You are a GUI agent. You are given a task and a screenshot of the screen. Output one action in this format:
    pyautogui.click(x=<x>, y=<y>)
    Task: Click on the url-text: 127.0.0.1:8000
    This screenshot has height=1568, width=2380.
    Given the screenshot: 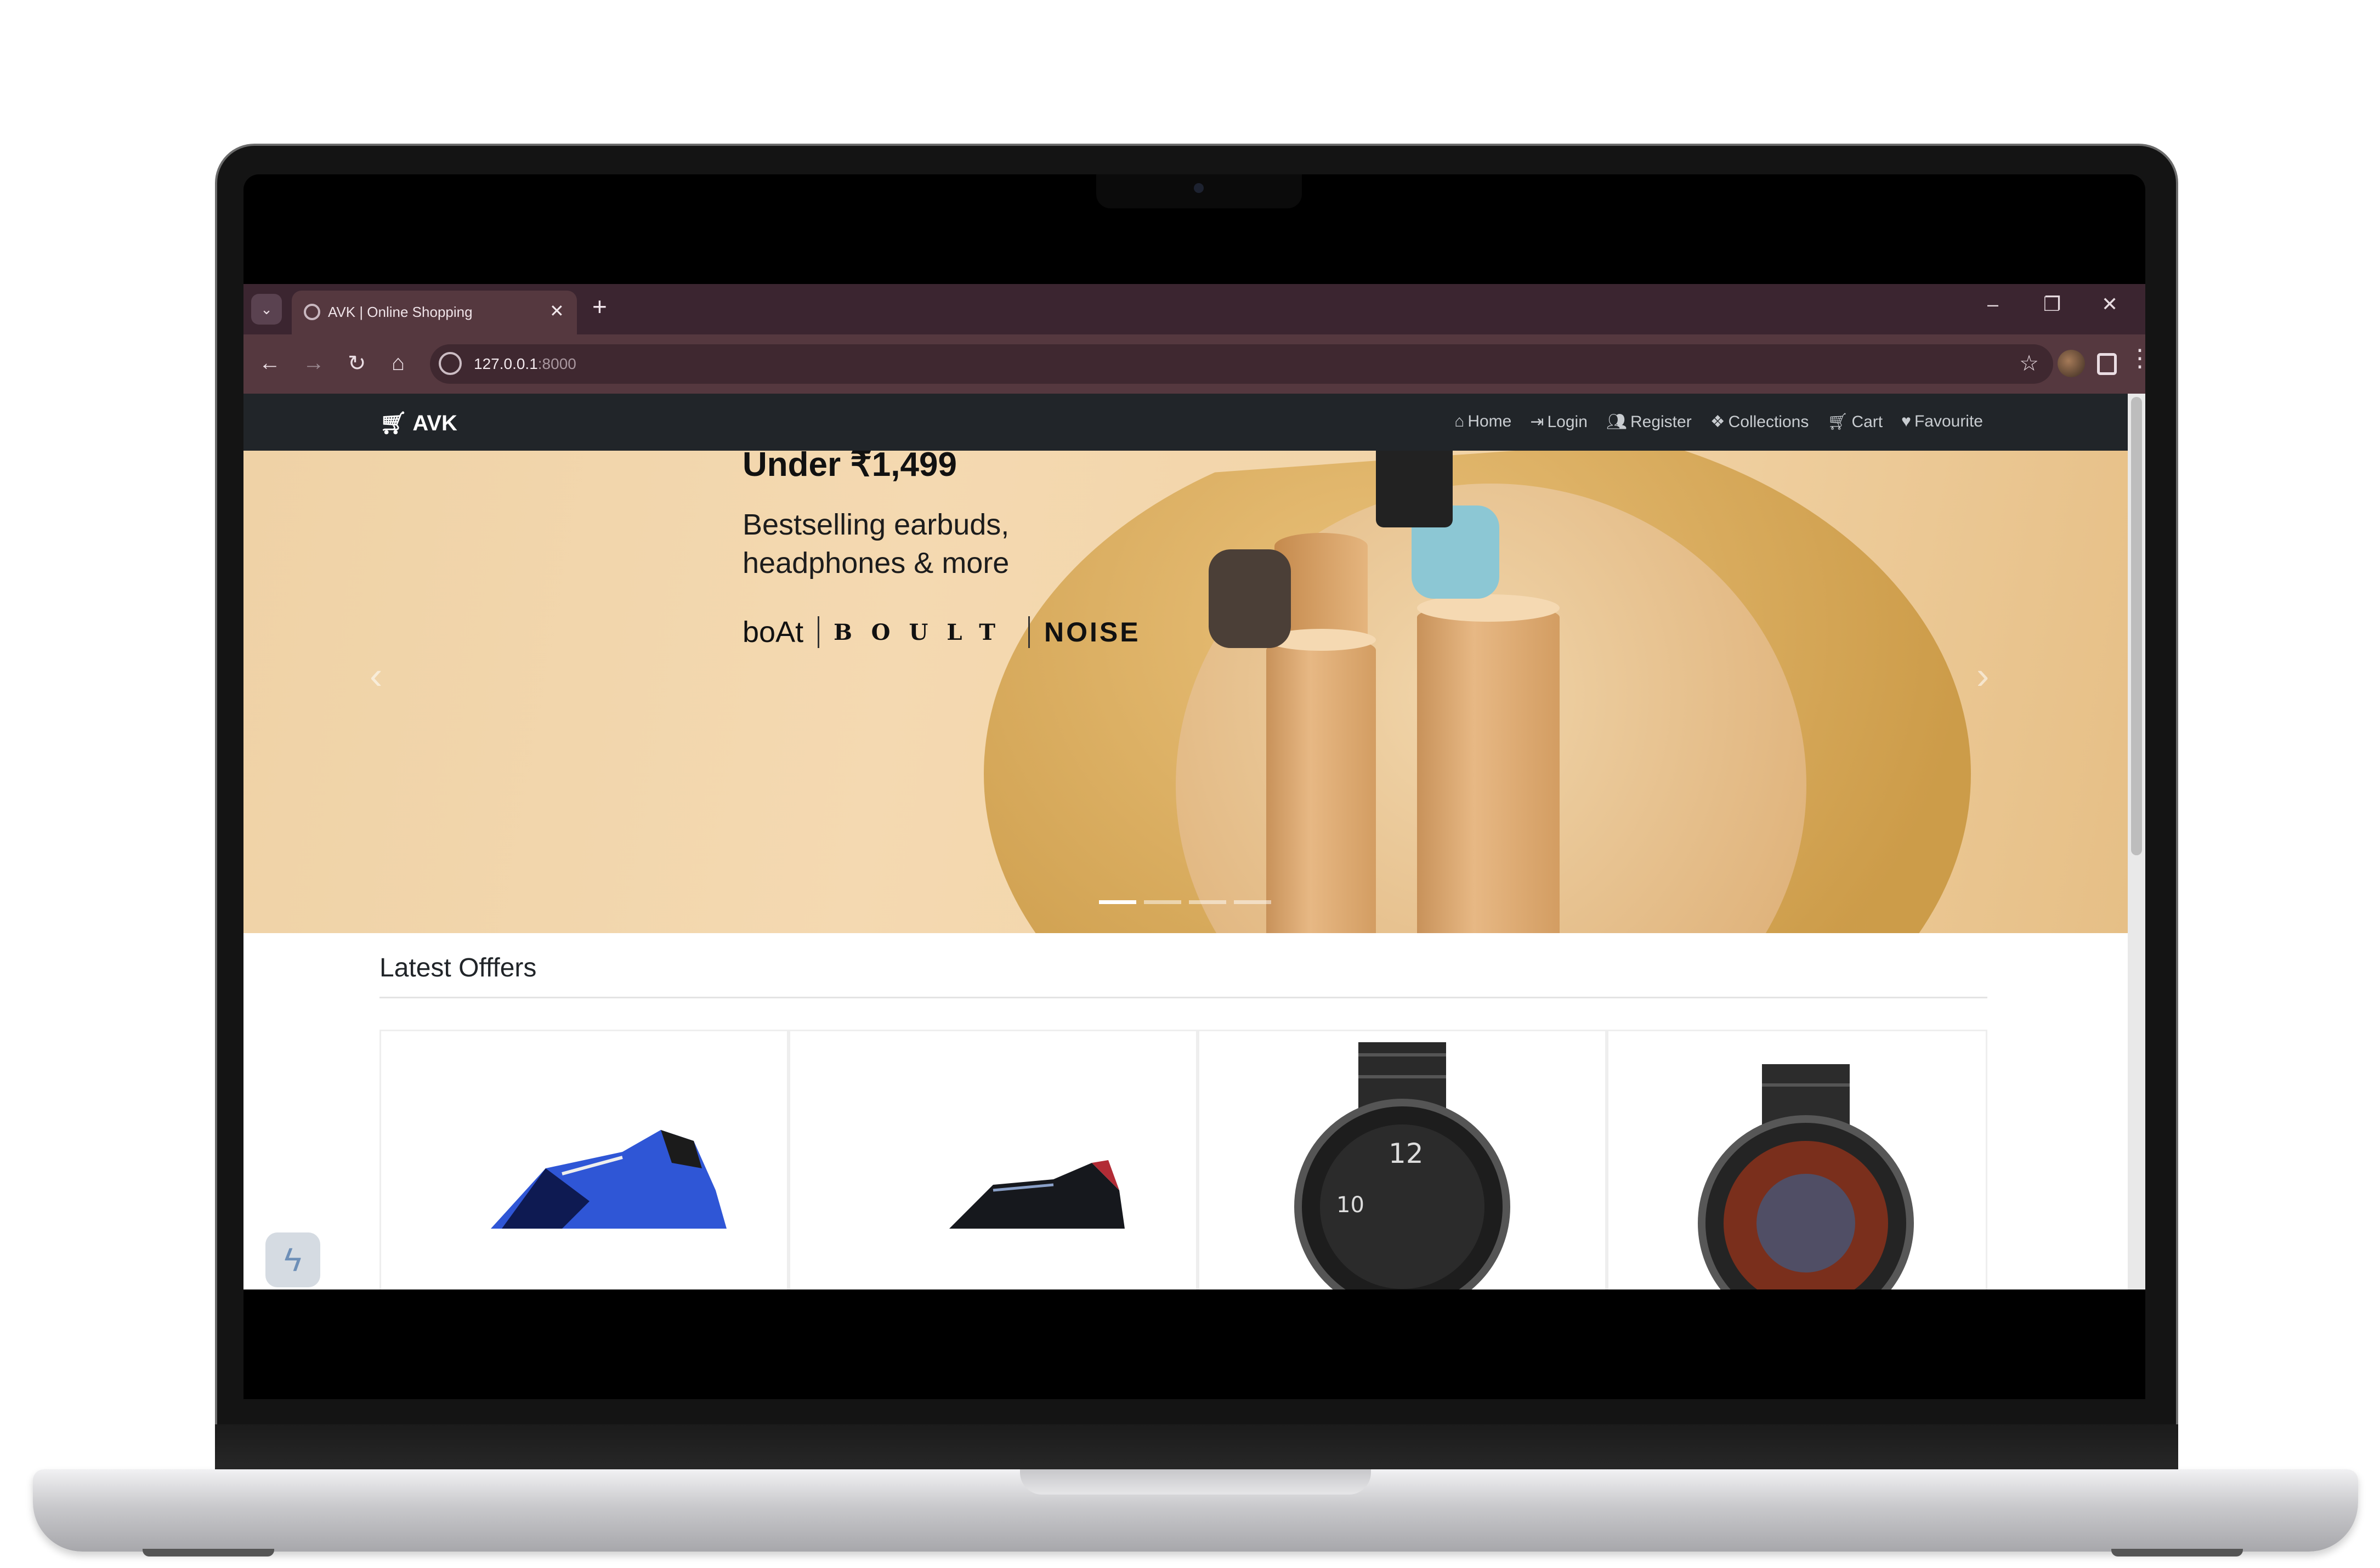 What is the action you would take?
    pyautogui.click(x=525, y=364)
    